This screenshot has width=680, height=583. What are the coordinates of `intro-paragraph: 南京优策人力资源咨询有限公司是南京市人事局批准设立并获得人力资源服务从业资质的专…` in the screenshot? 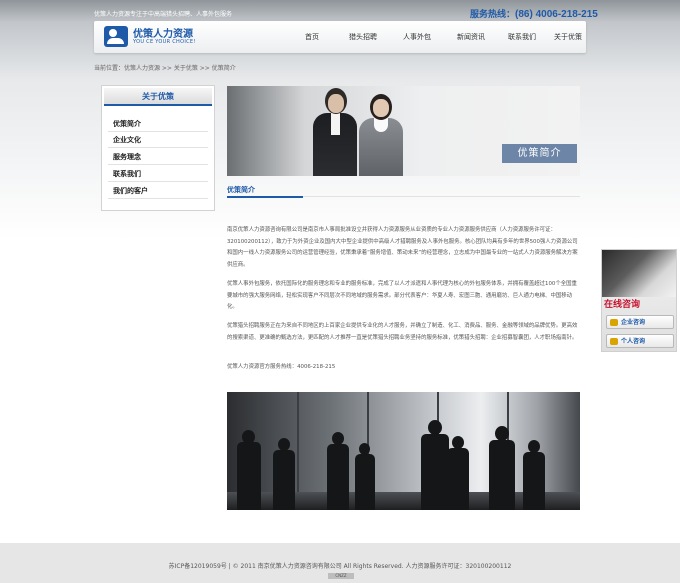 It's located at (402, 247).